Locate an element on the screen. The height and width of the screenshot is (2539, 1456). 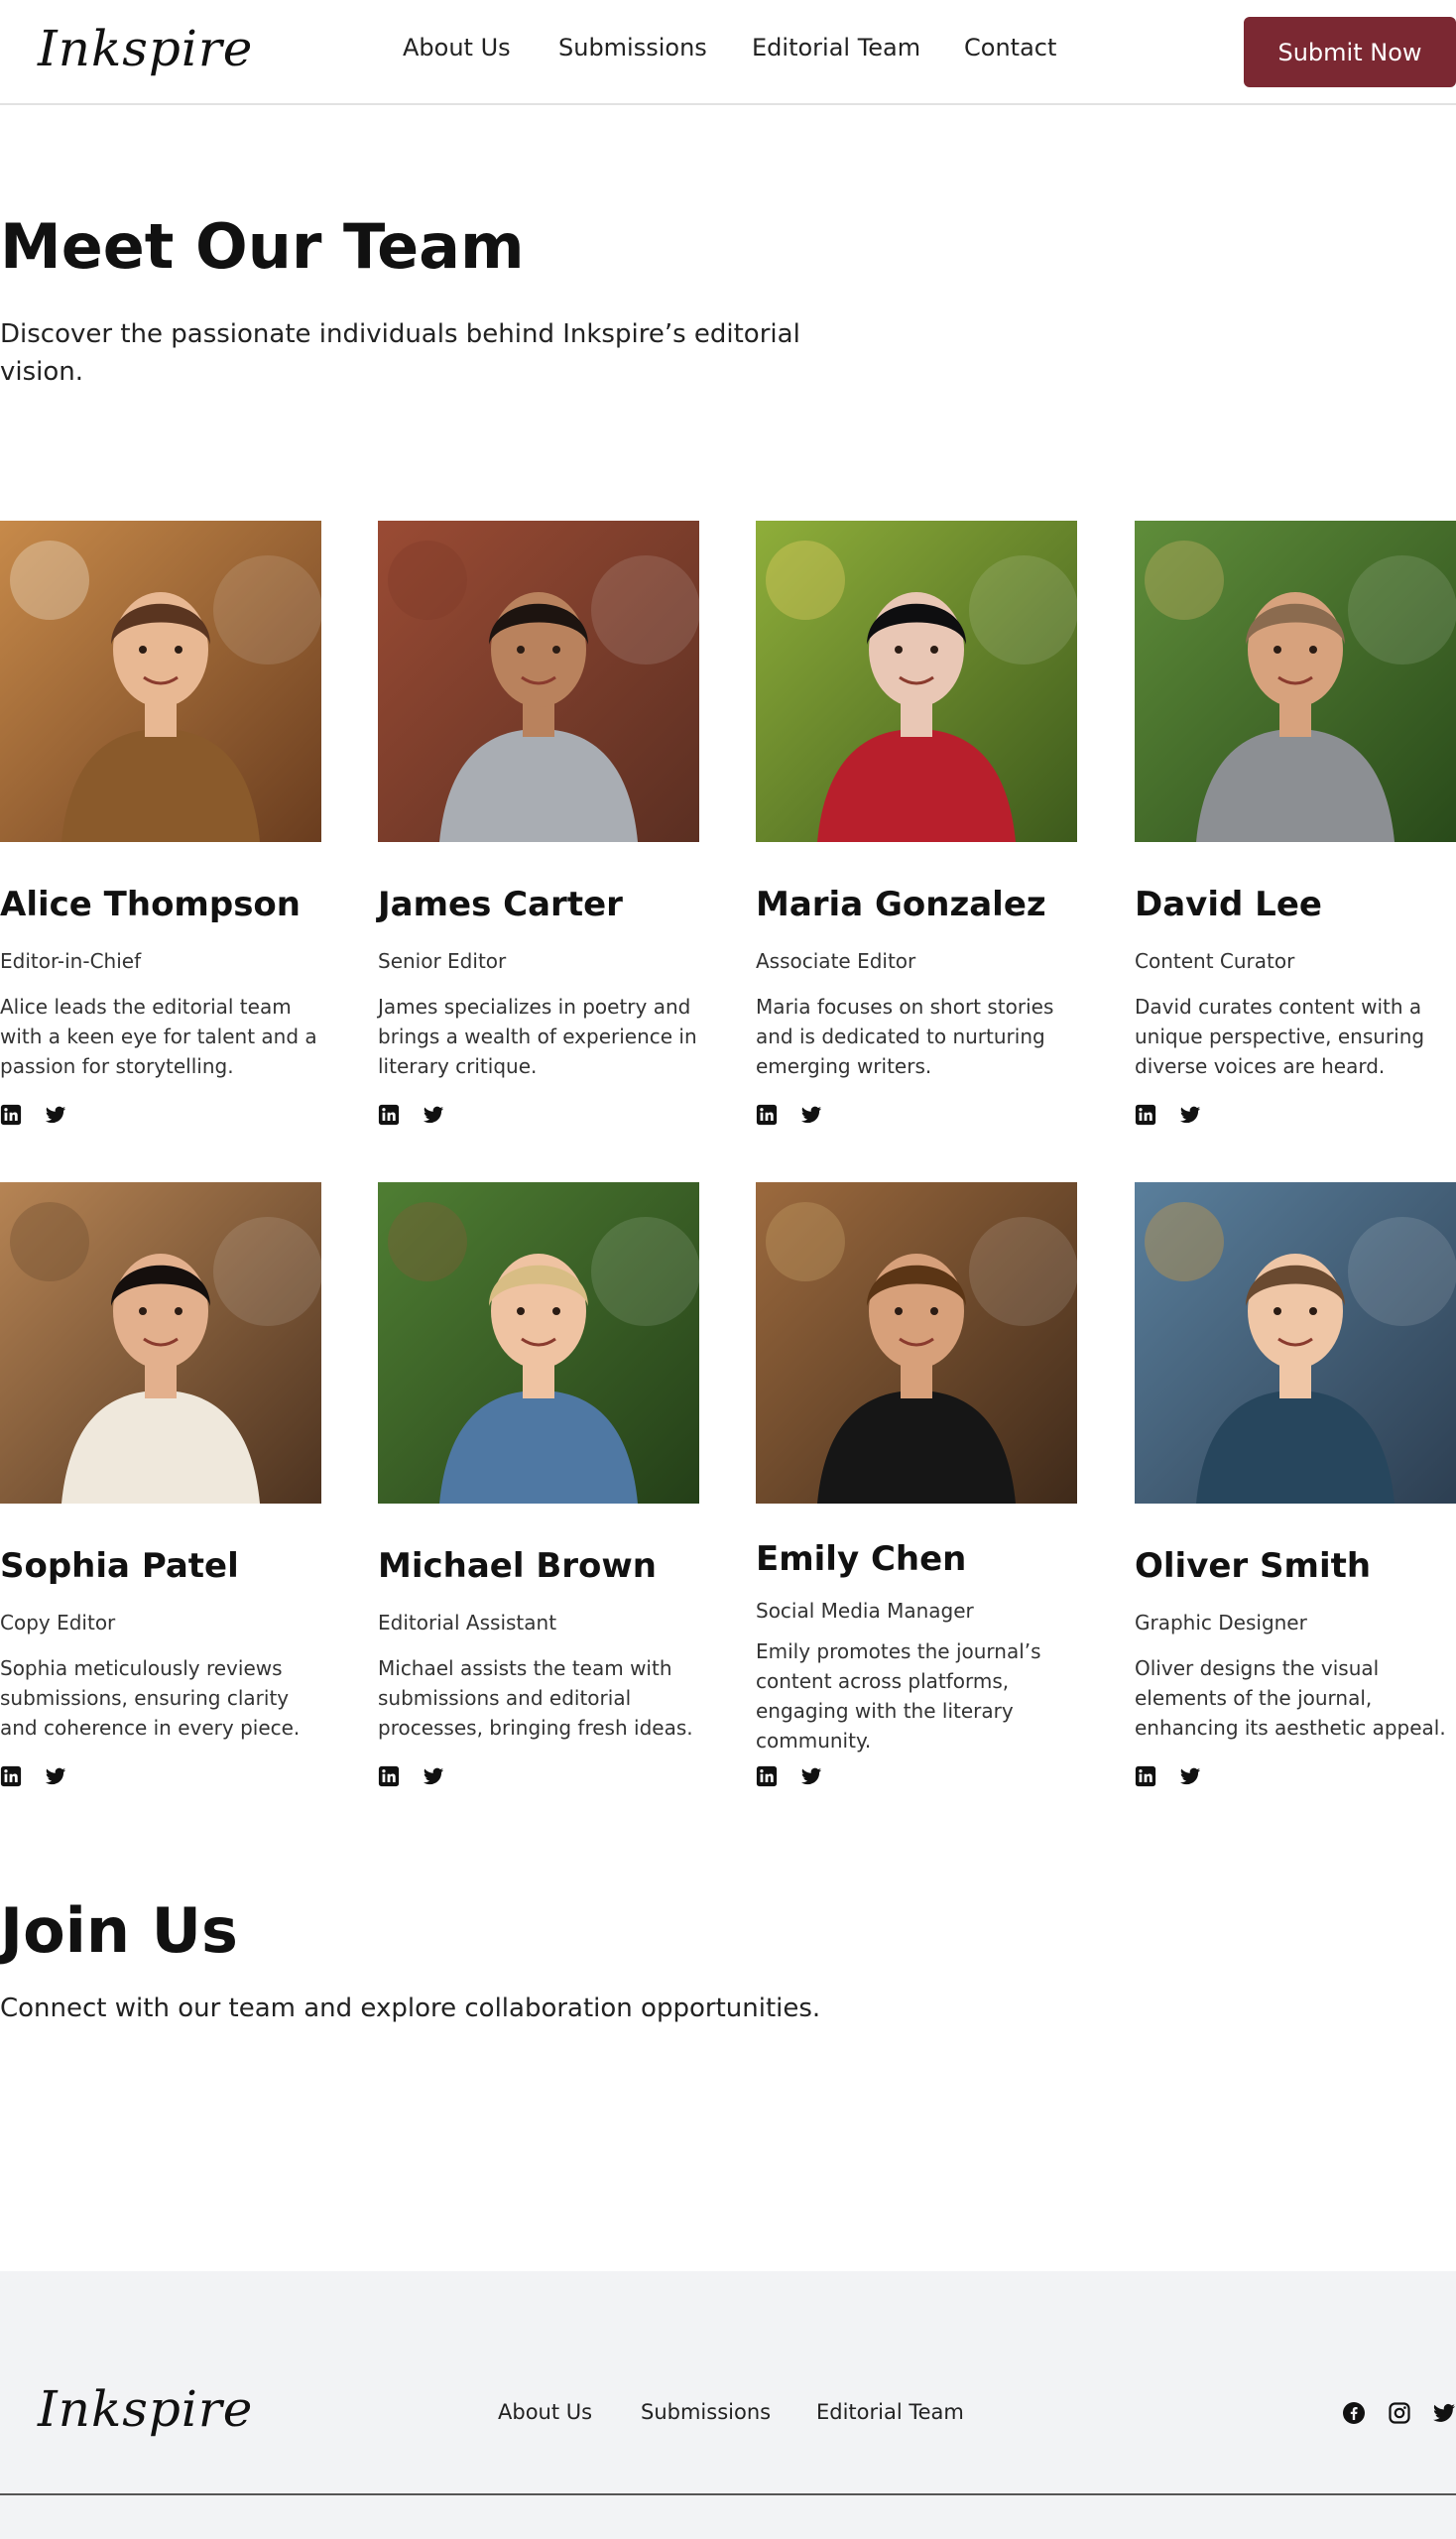
join-title: Join Us is located at coordinates (119, 1931).